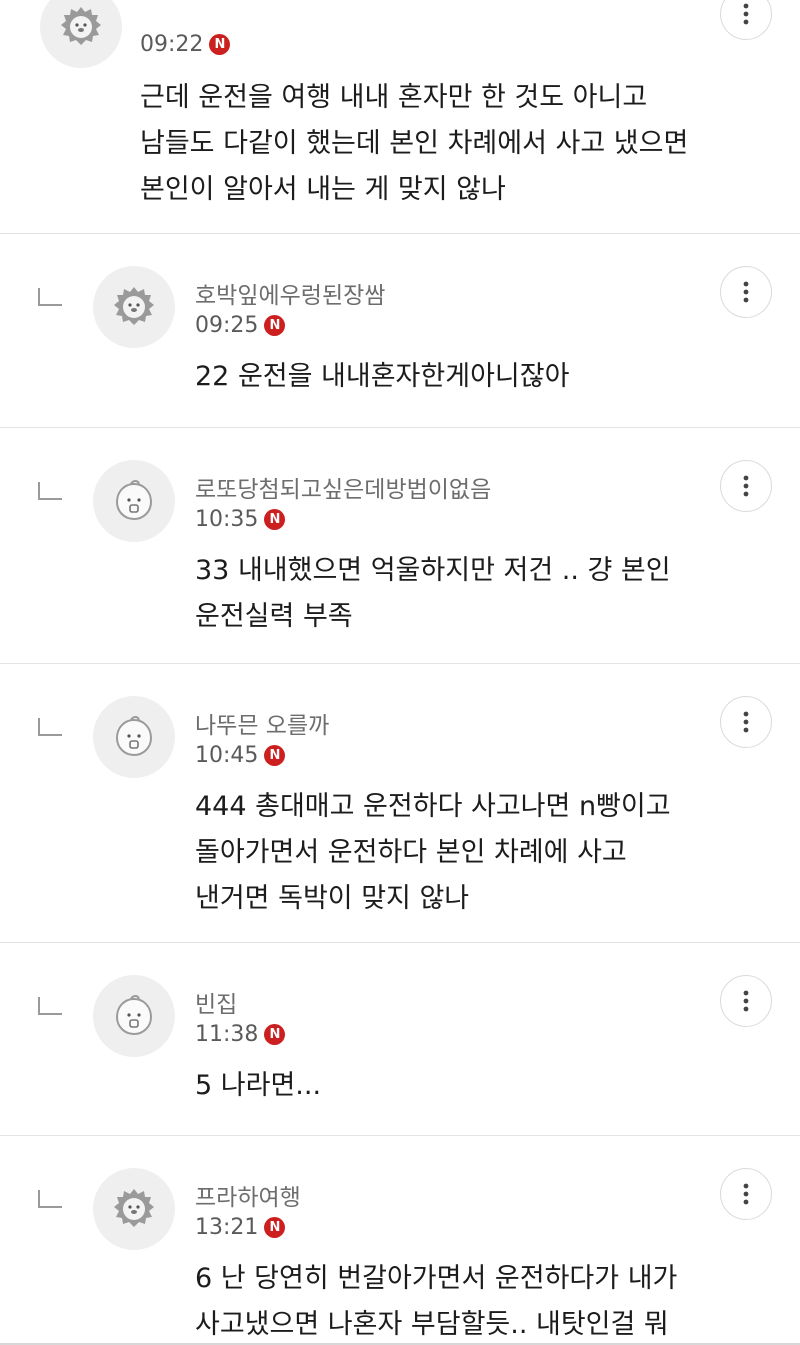 The height and width of the screenshot is (1345, 800). Describe the element at coordinates (227, 519) in the screenshot. I see `comment-time: 10:35` at that location.